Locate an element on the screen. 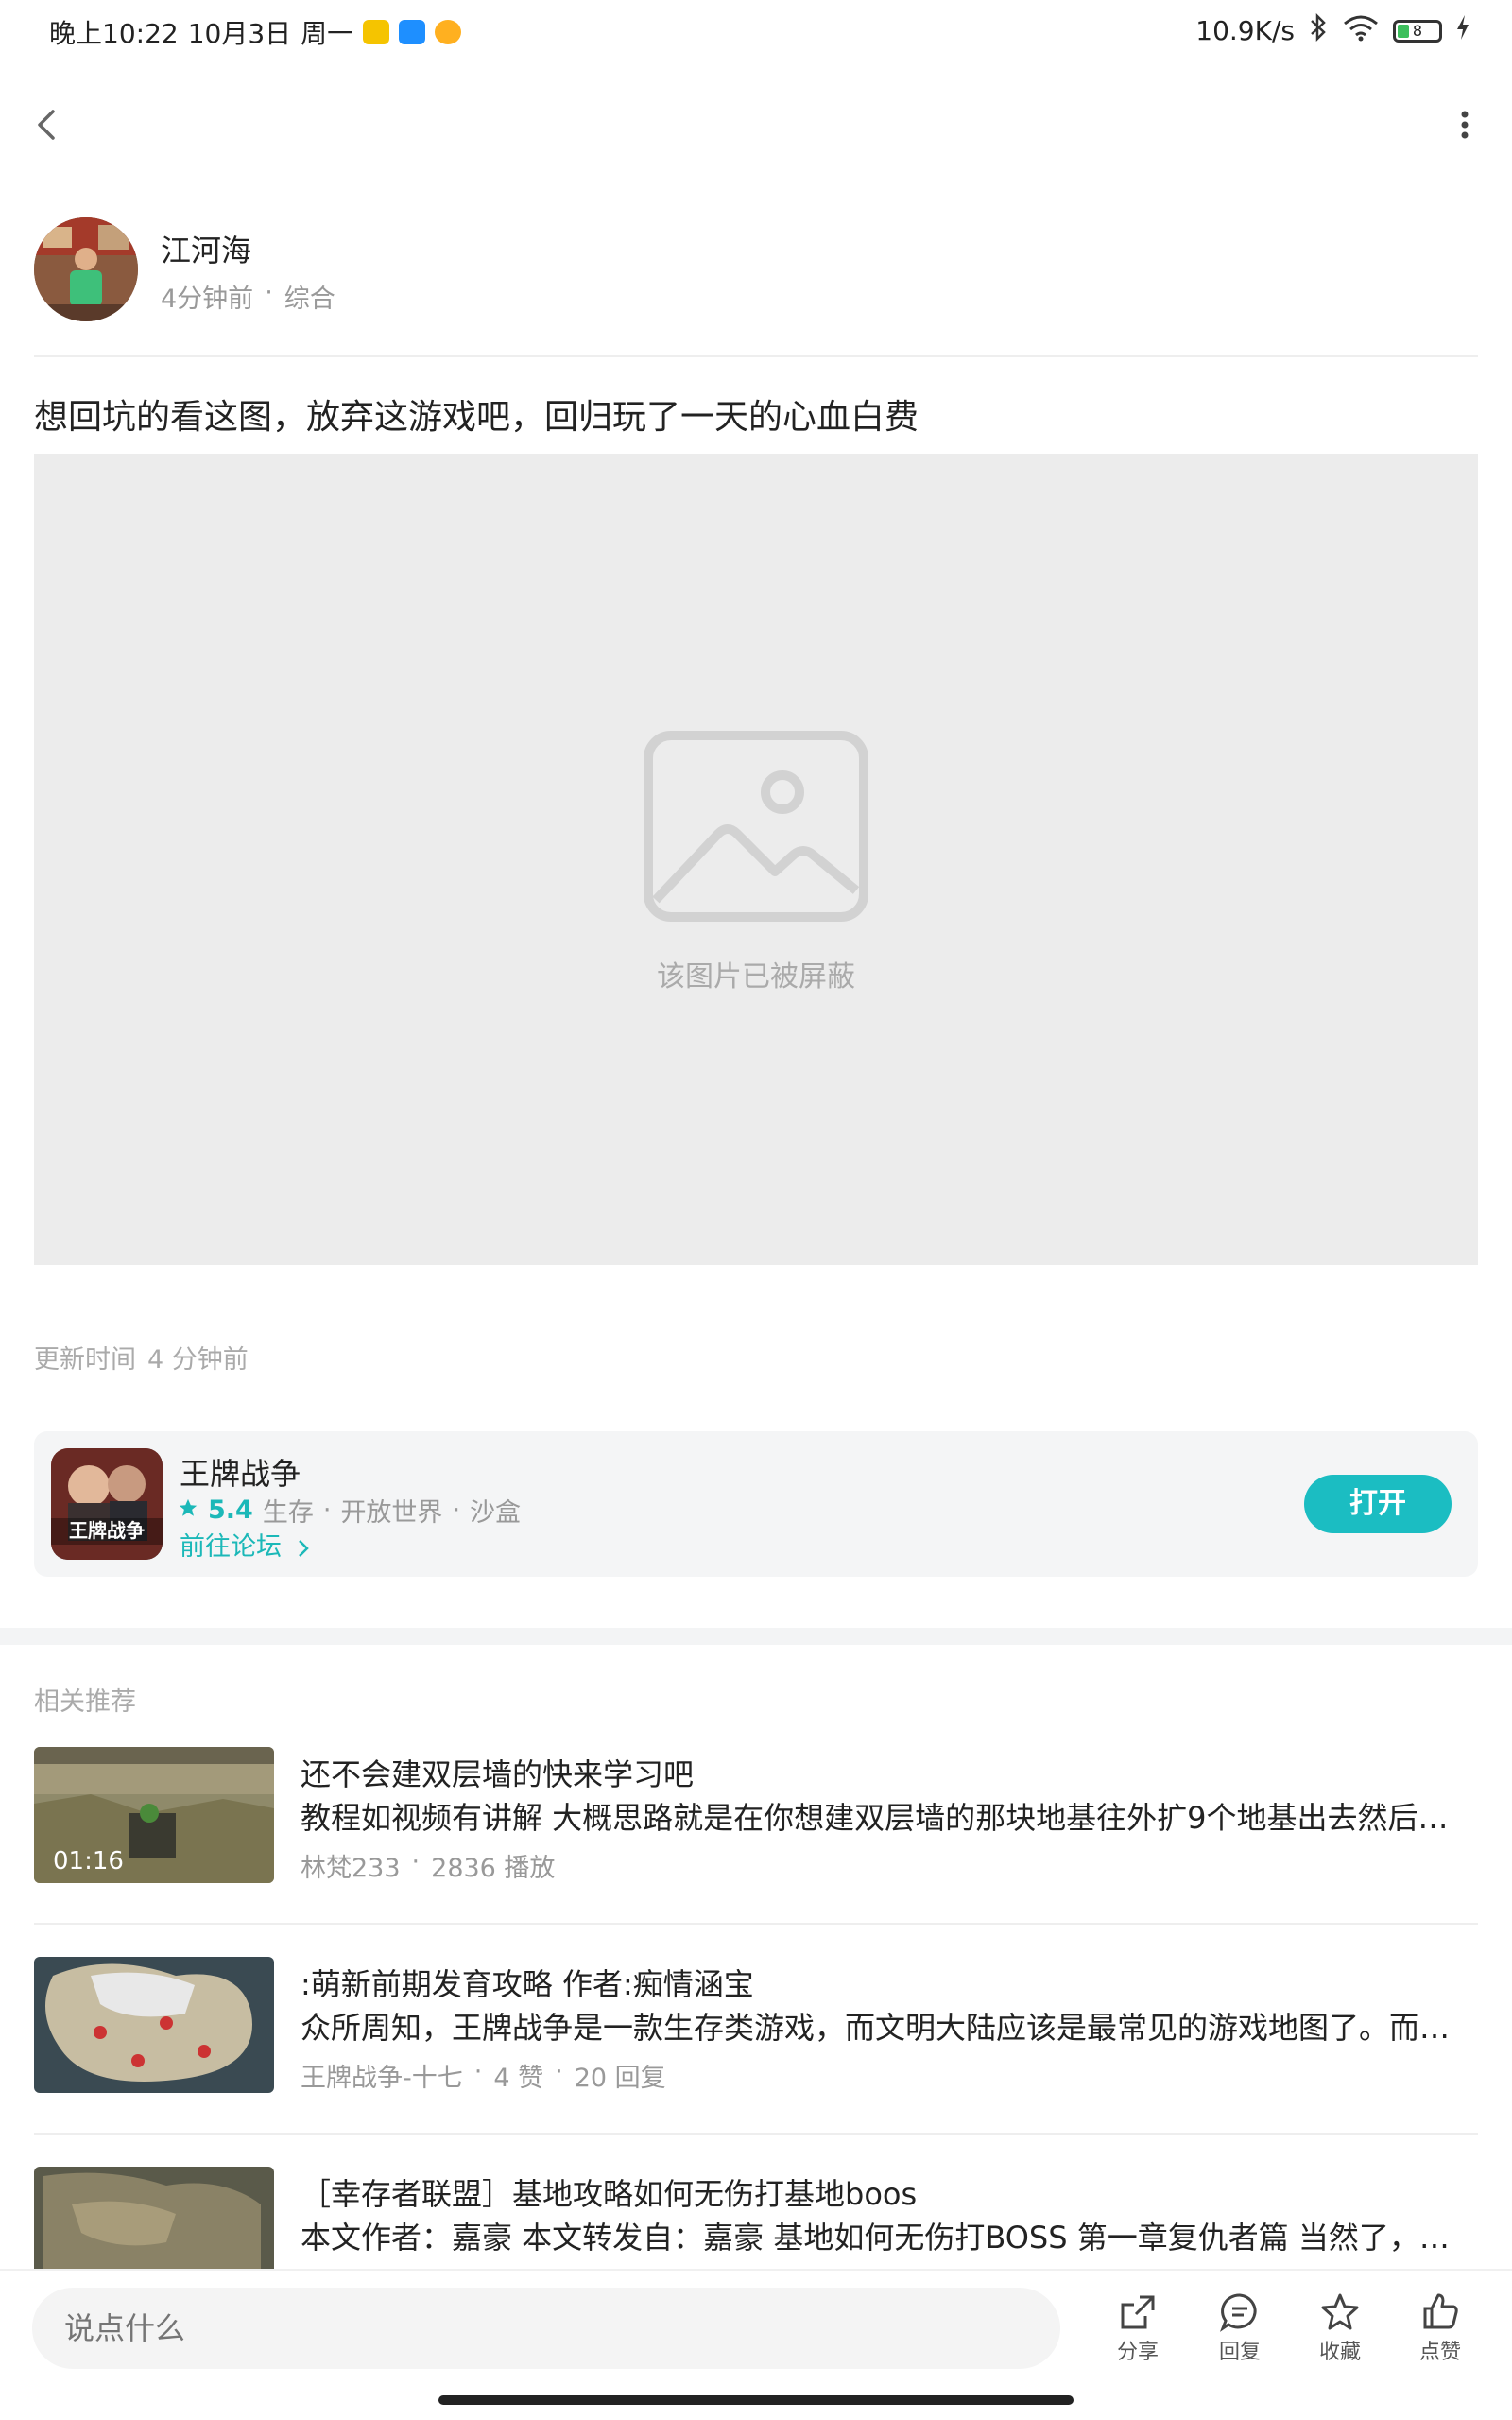 The width and height of the screenshot is (1512, 2420). rec-item-meta: 林梵233 · 2836 播放 is located at coordinates (428, 1865).